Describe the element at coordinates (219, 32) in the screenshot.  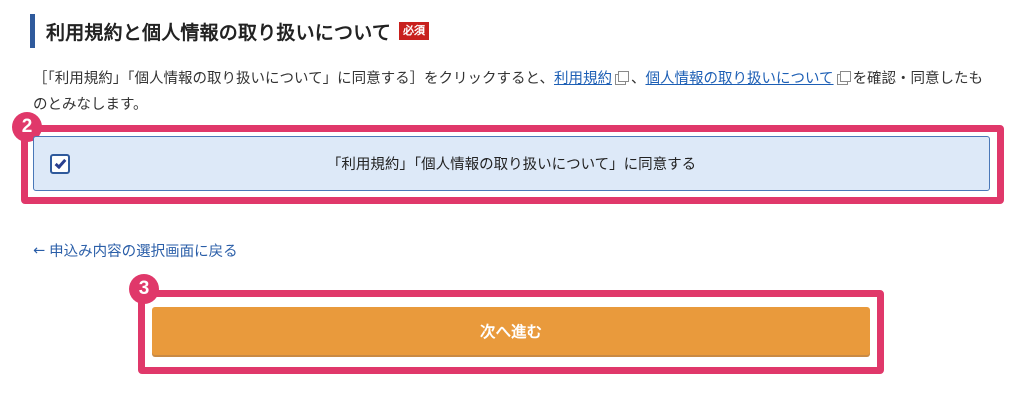
I see `section-title: 利用規約と個人情報の取り扱いについて` at that location.